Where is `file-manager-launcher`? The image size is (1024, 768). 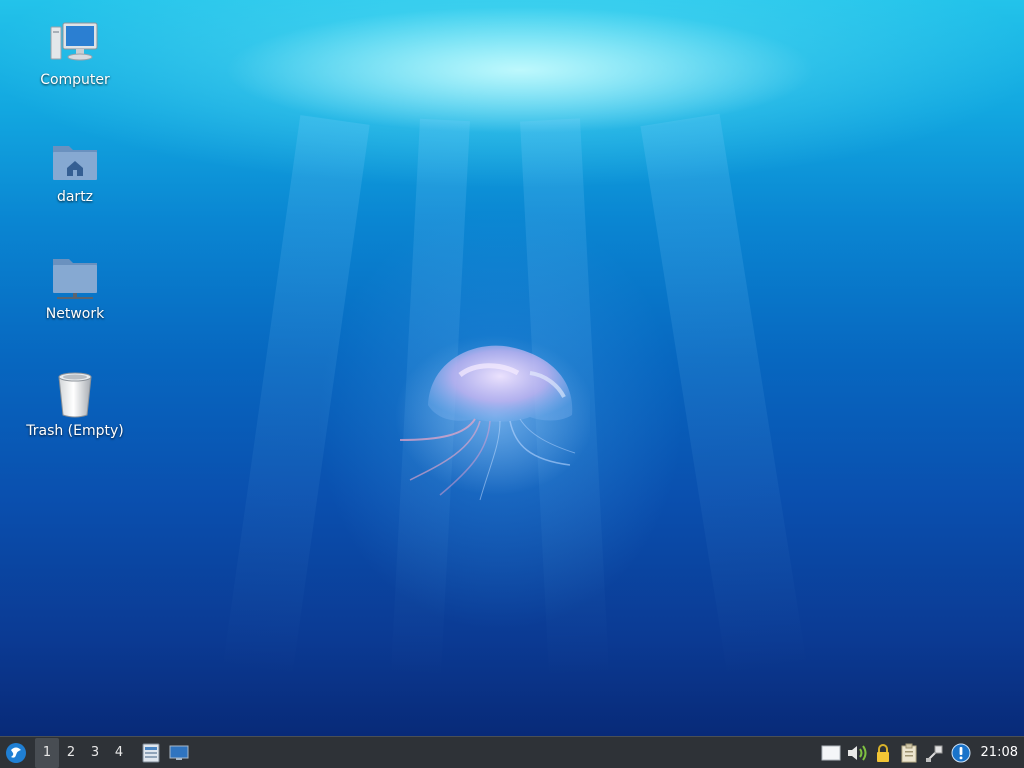 file-manager-launcher is located at coordinates (151, 753).